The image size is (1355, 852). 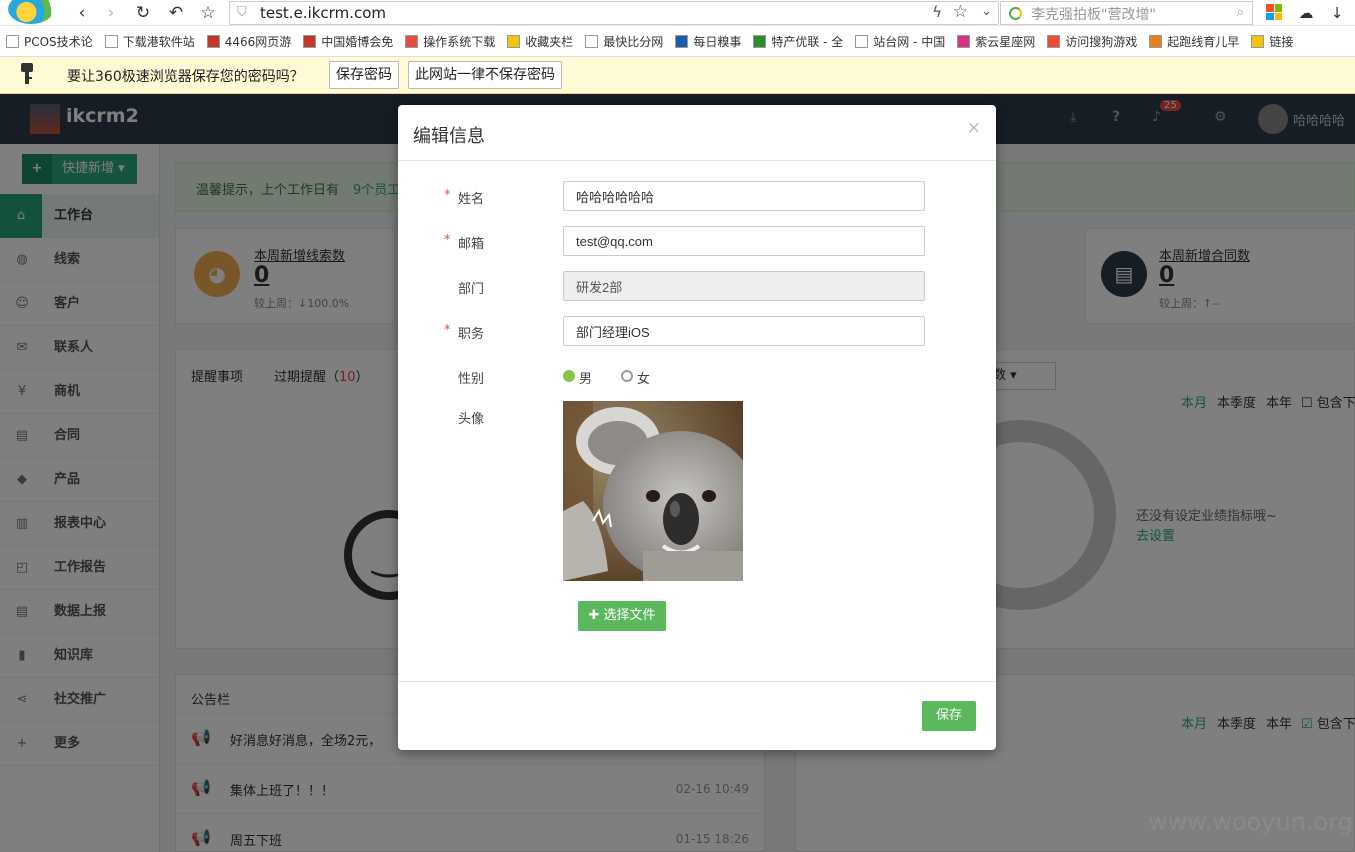 I want to click on search-input: 李克强拍板"营改增" ⌕, so click(x=1126, y=13).